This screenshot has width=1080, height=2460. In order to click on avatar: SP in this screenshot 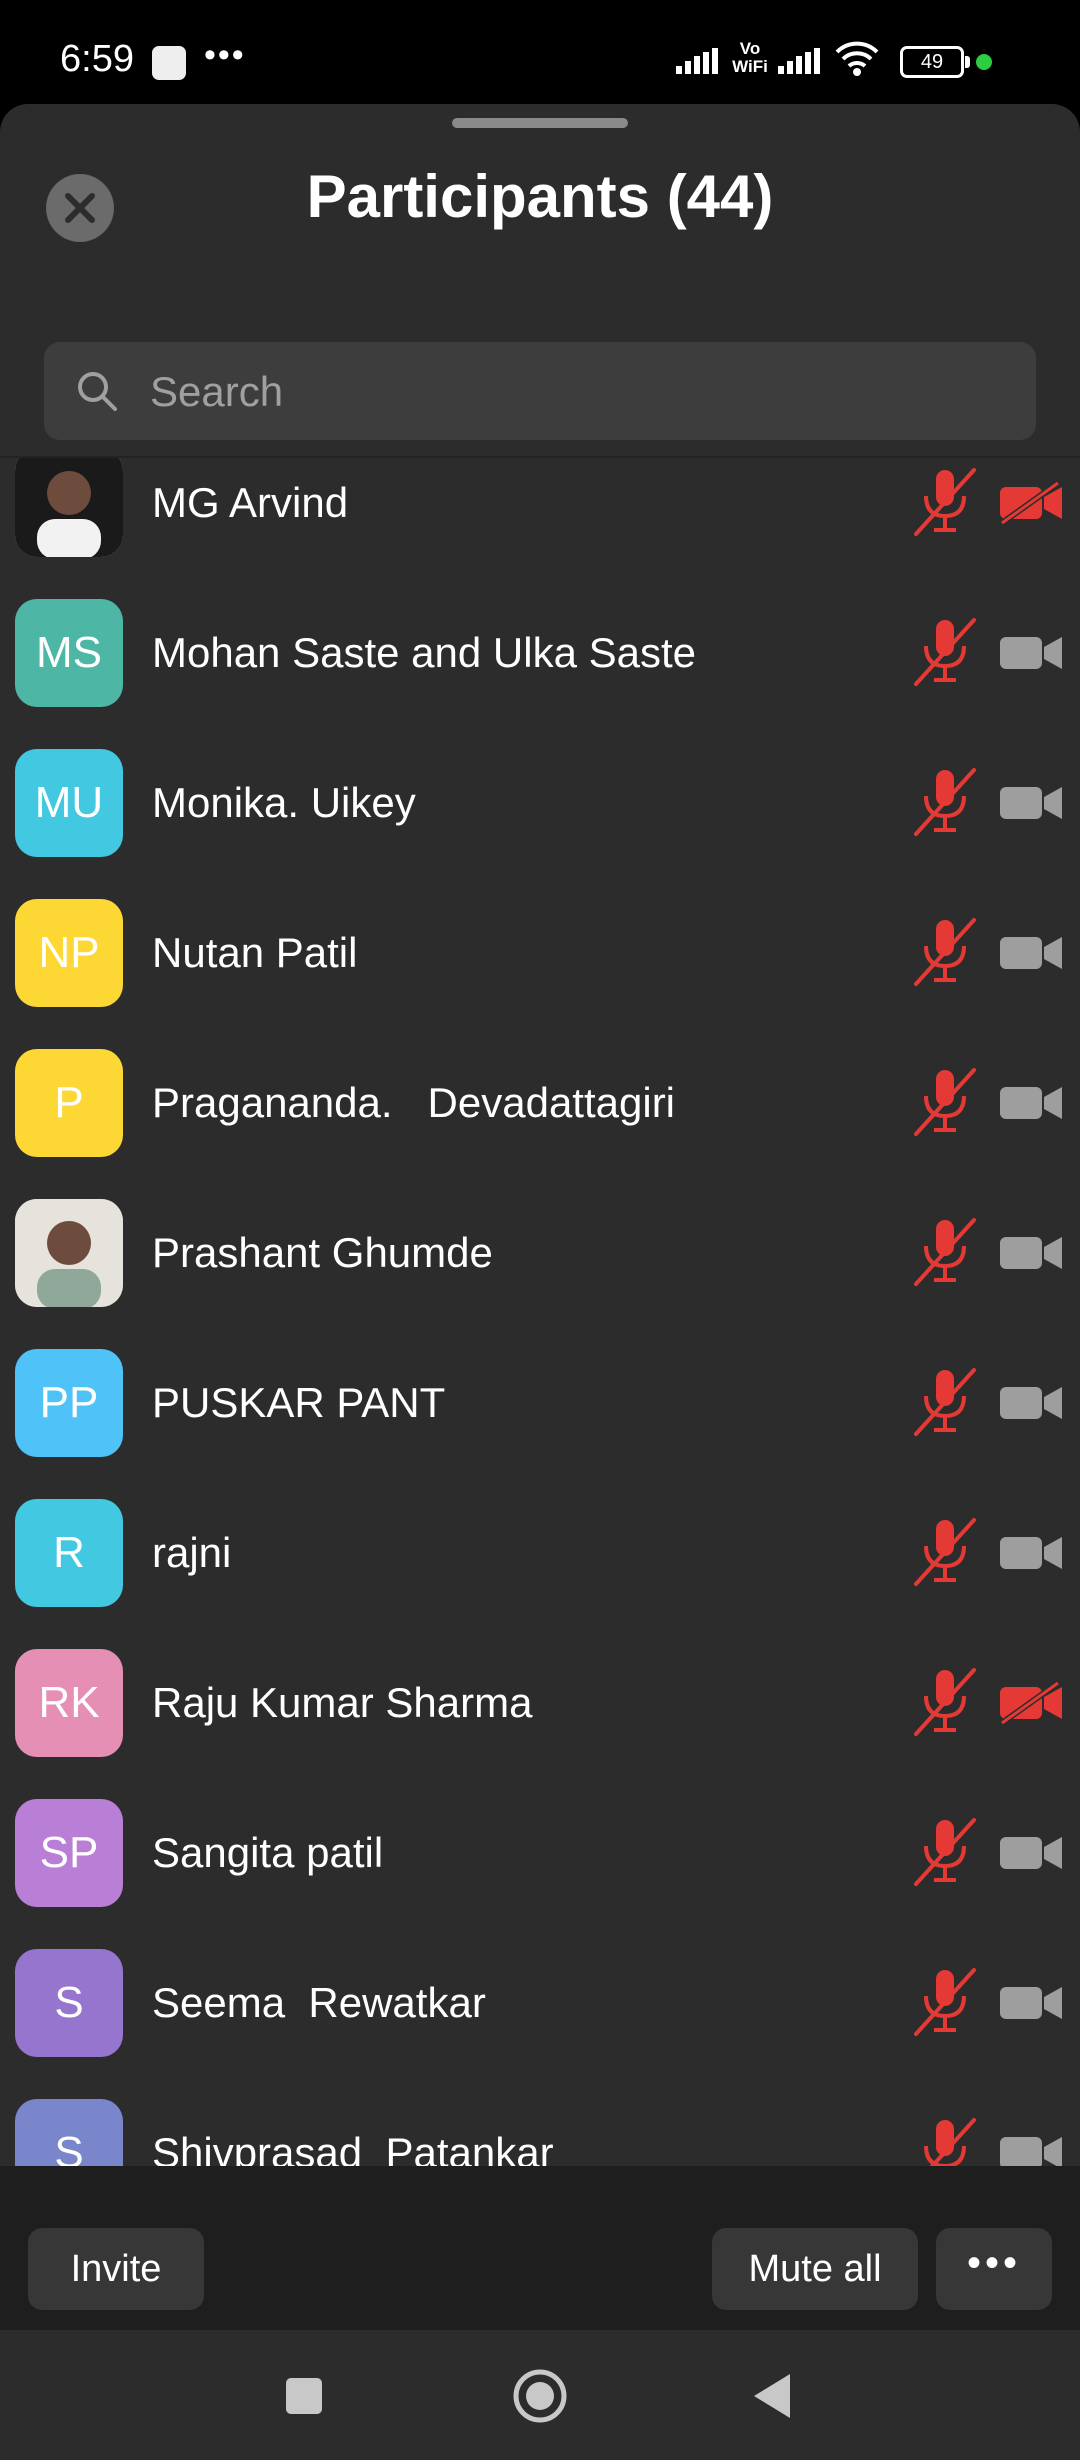, I will do `click(69, 1853)`.